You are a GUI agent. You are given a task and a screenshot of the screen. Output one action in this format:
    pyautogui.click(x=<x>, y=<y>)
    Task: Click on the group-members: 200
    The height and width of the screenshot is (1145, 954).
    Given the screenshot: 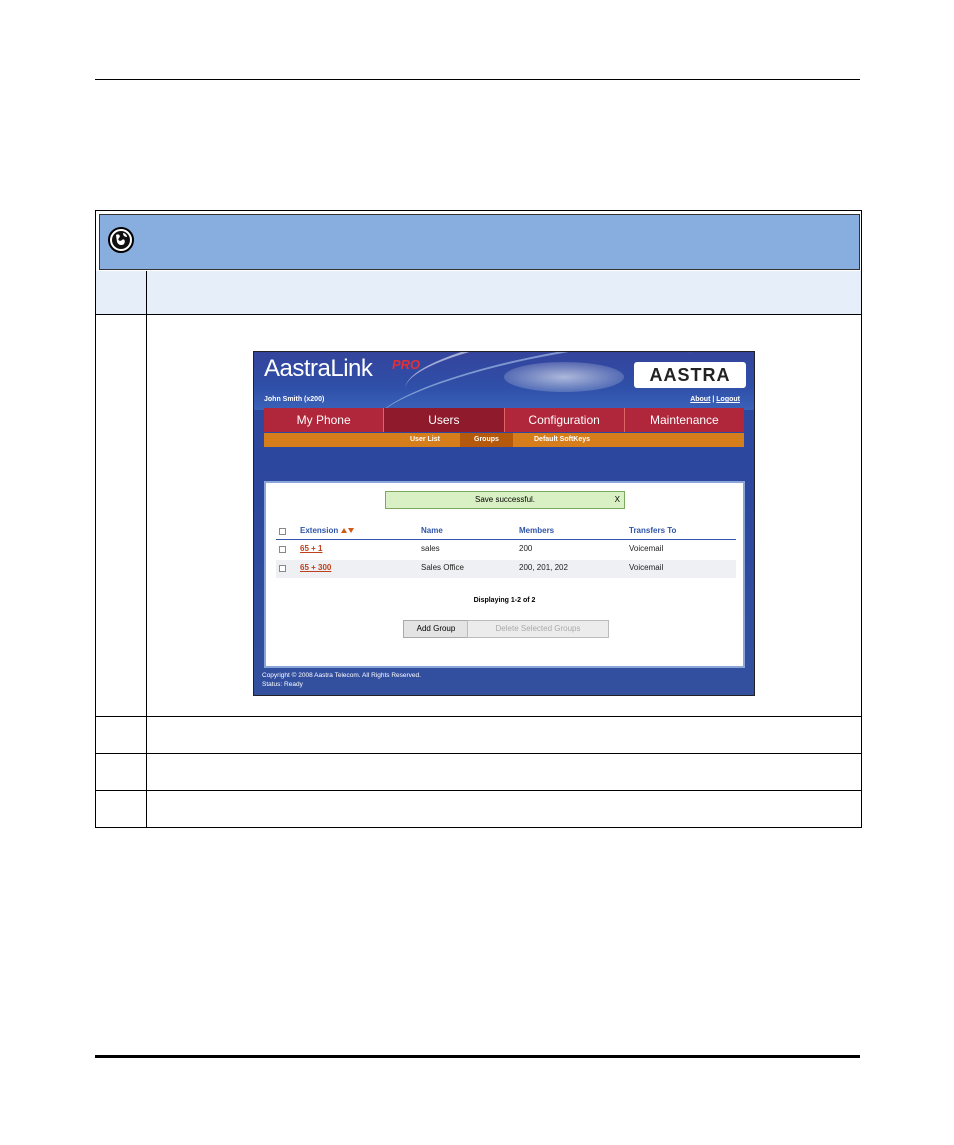 What is the action you would take?
    pyautogui.click(x=526, y=548)
    